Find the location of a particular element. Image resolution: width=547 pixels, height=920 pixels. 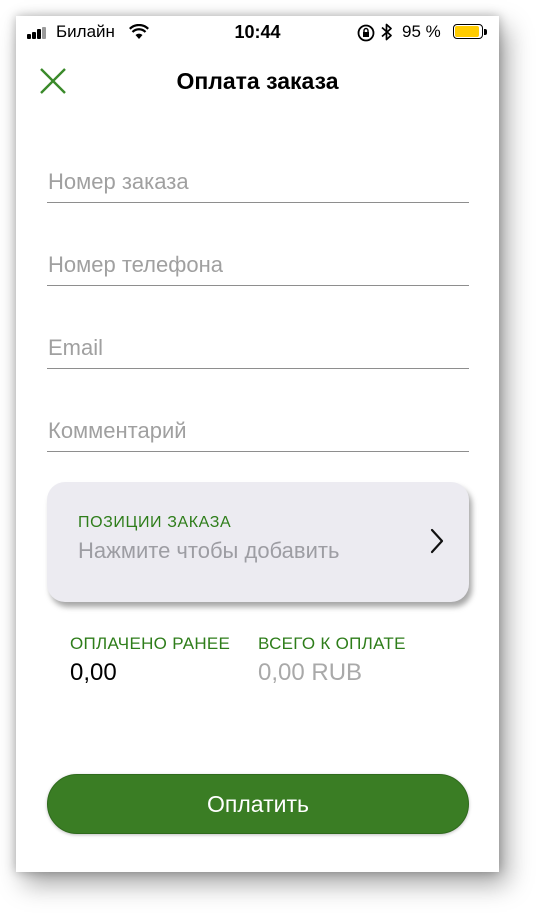

phone-field-container is located at coordinates (258, 266).